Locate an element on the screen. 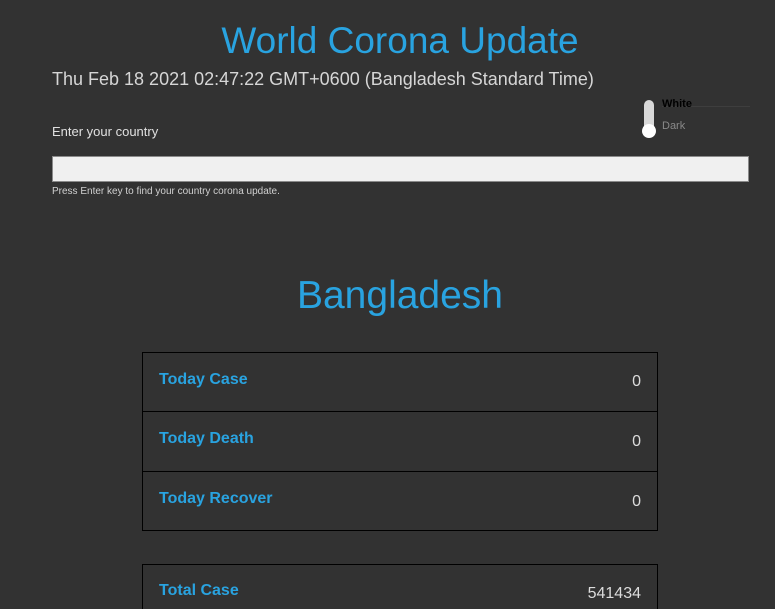 This screenshot has height=609, width=775. page-title: World Corona Update is located at coordinates (400, 40).